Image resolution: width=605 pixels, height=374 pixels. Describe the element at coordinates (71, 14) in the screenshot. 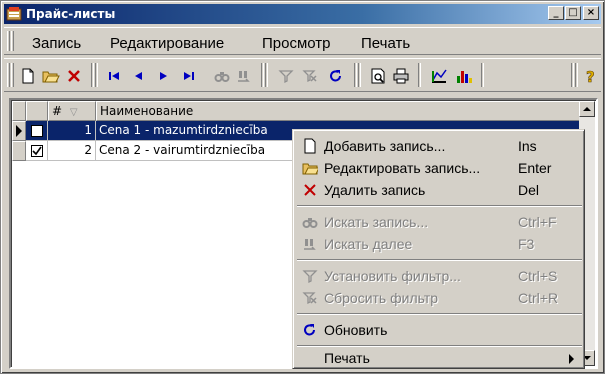

I see `window-title: Прайс-листы` at that location.